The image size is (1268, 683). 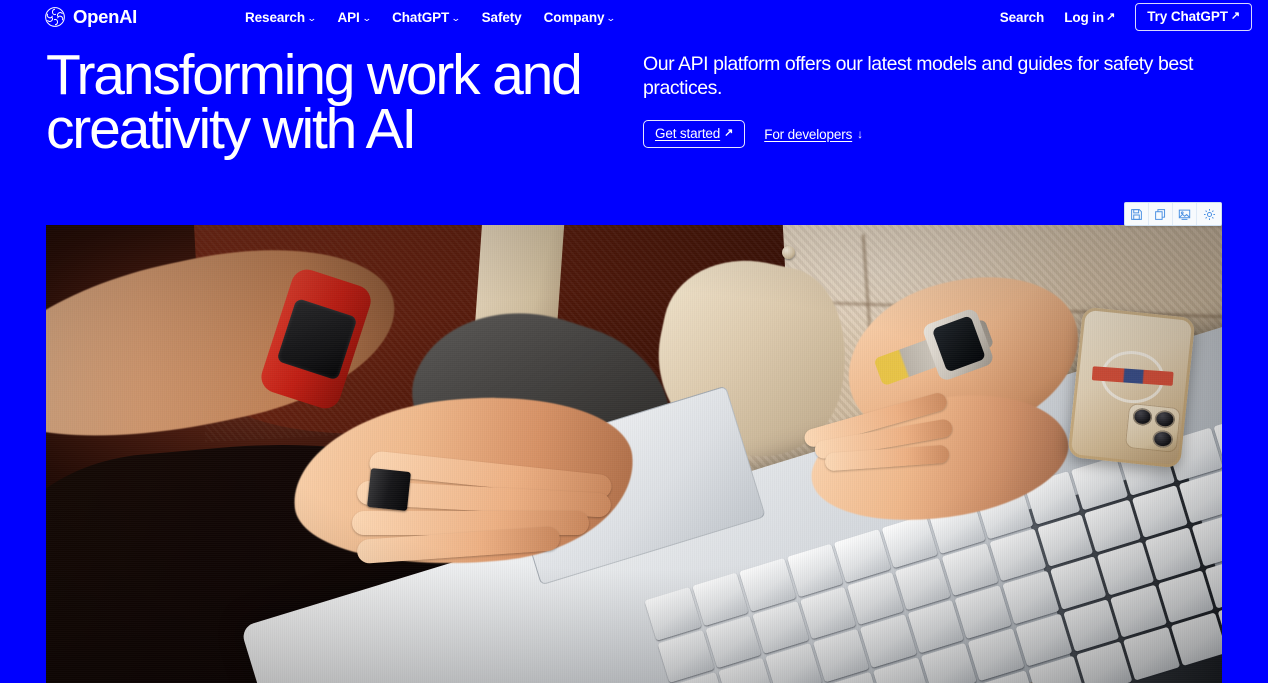 I want to click on get-started-button: Get started ↗, so click(x=694, y=134).